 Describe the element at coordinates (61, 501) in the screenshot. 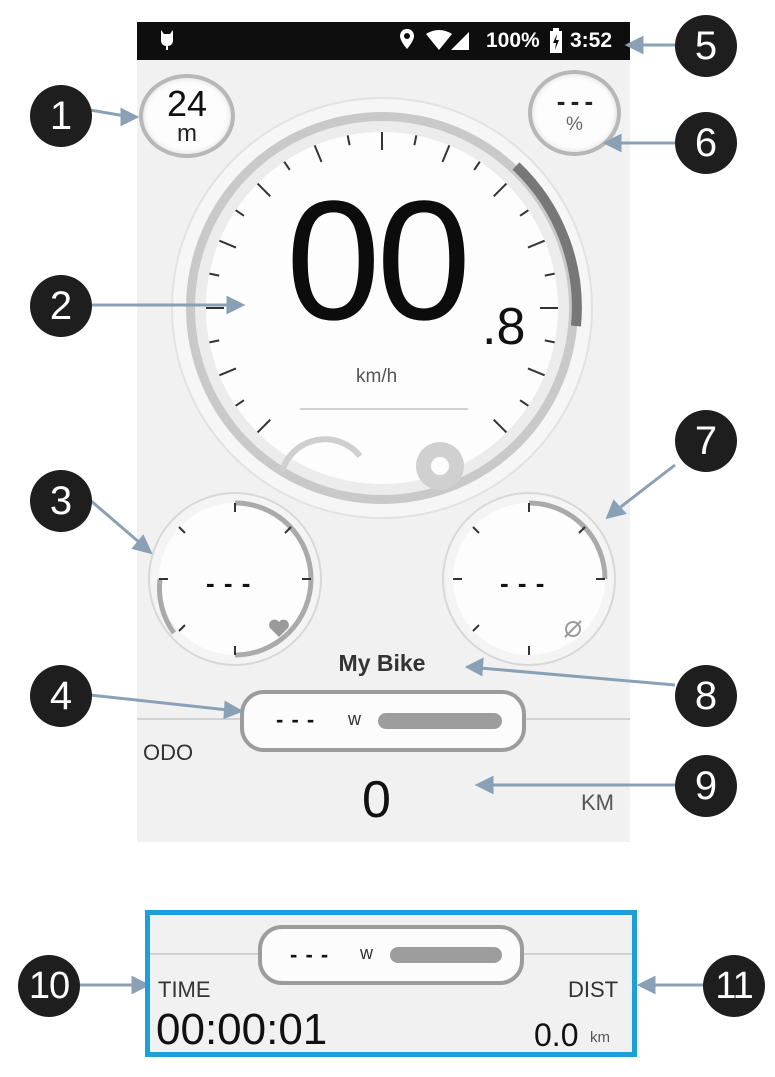

I see `callout-3: 3` at that location.